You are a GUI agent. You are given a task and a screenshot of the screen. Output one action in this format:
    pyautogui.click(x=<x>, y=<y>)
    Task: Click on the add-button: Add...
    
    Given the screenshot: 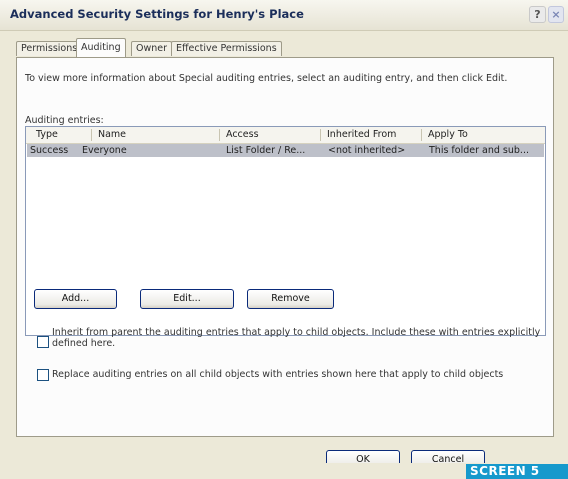 What is the action you would take?
    pyautogui.click(x=75, y=299)
    